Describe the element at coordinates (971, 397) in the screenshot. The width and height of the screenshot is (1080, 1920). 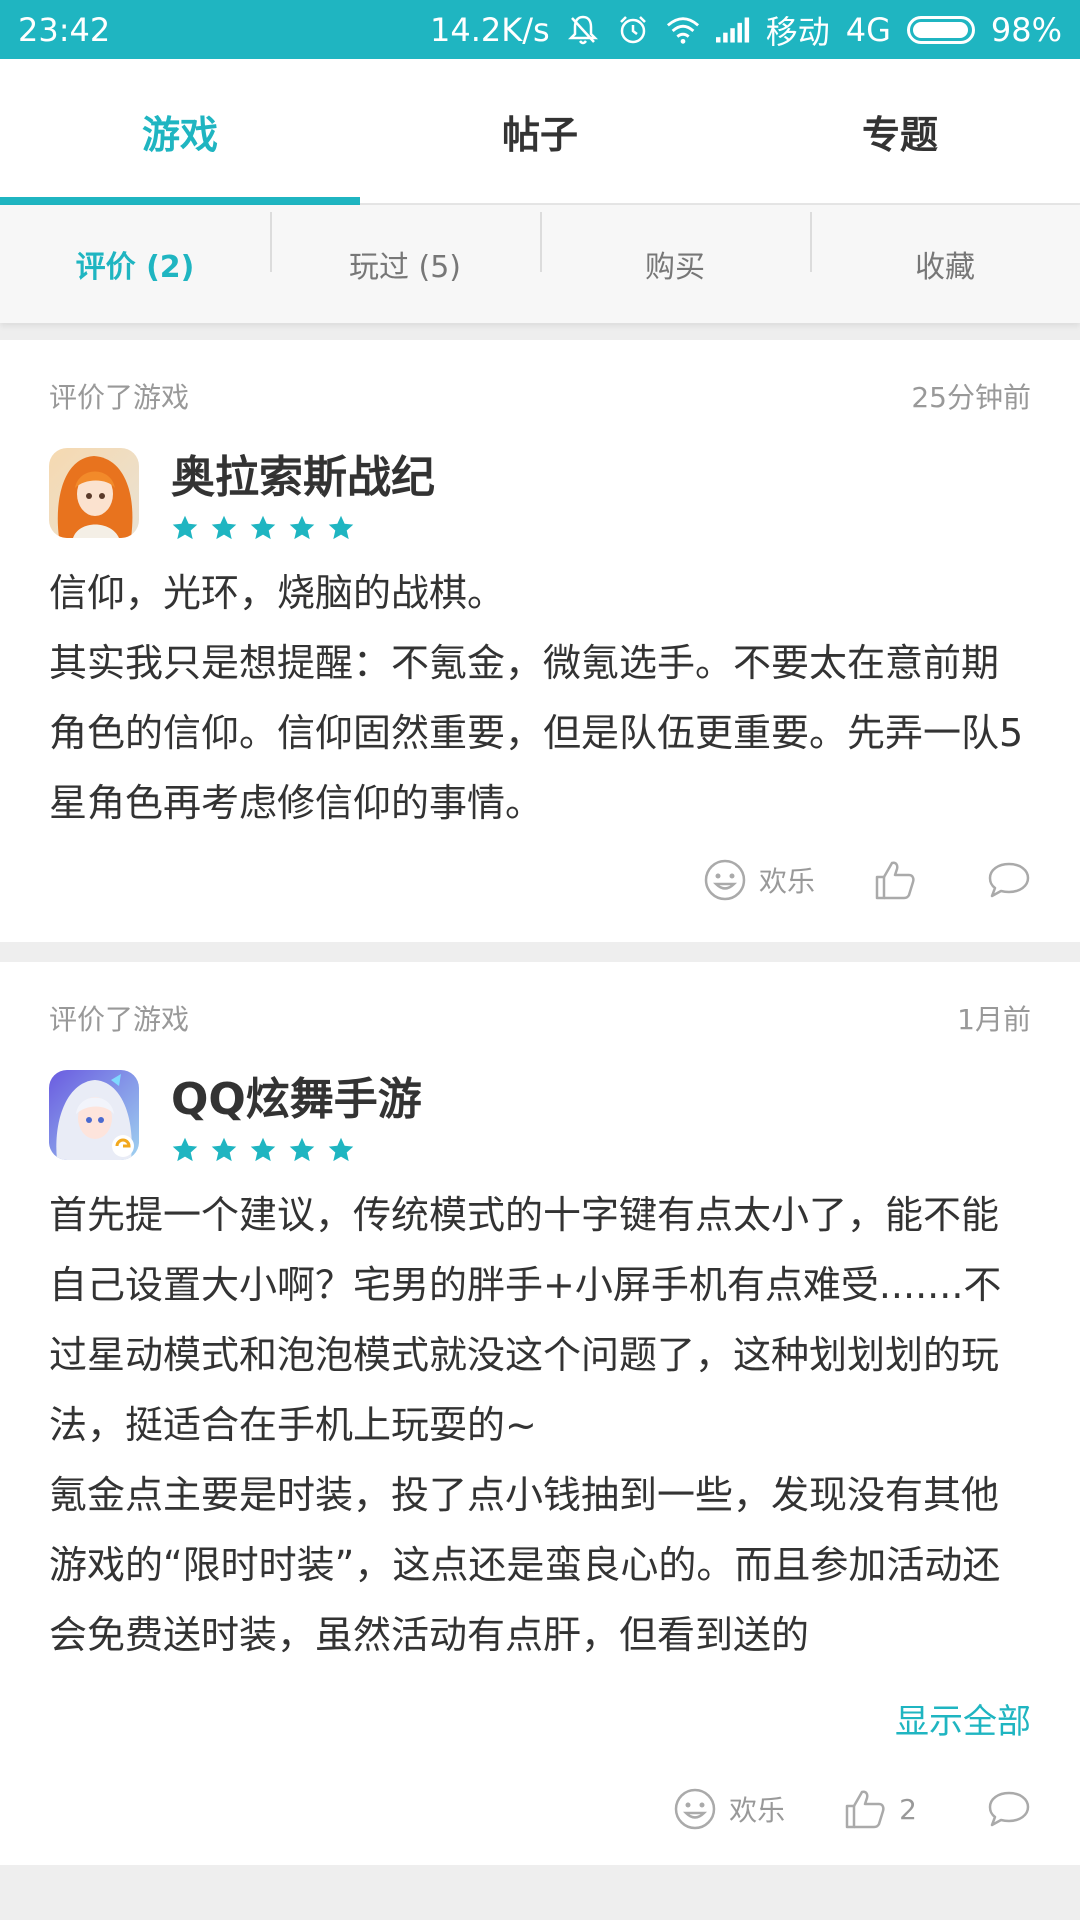
I see `review-time: 25分钟前` at that location.